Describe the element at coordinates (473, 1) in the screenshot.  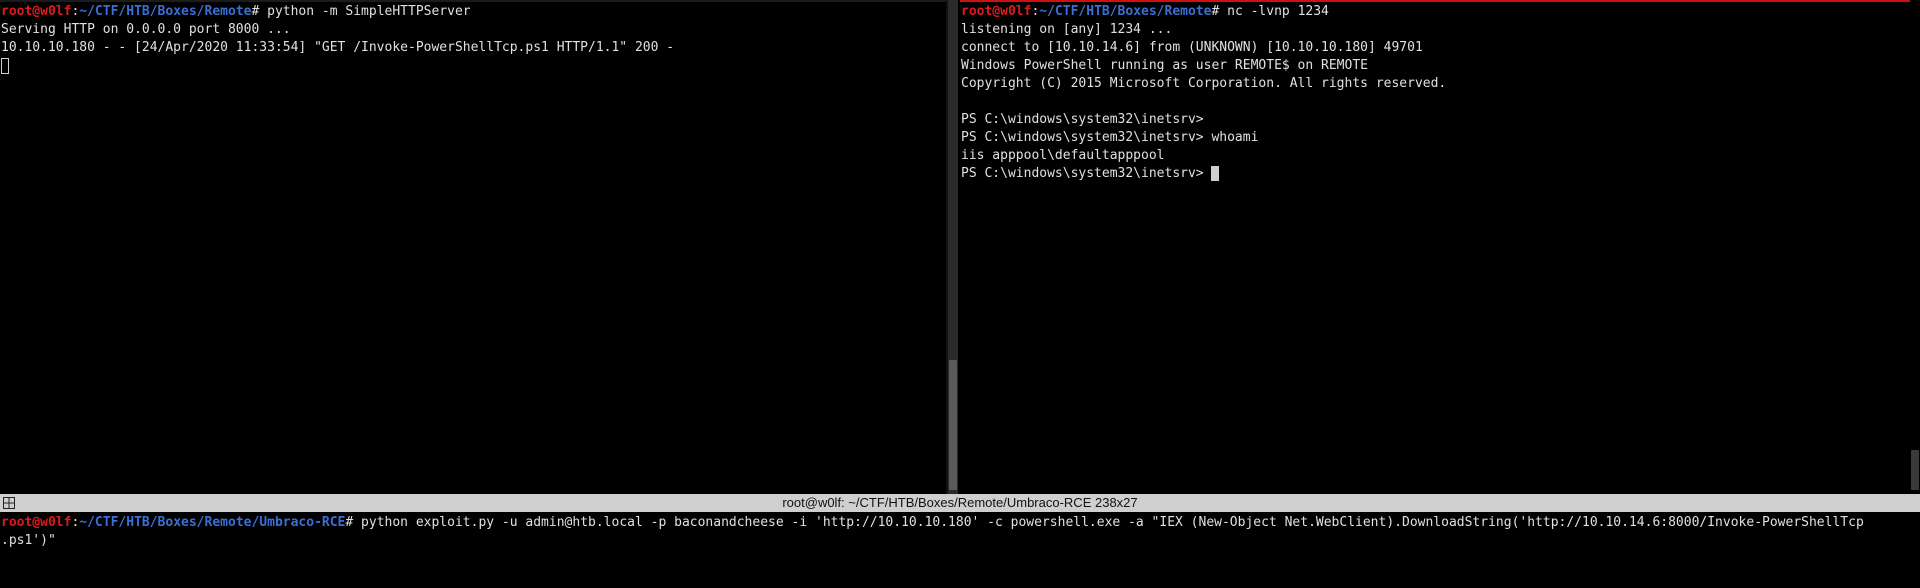
I see `pane-top-border` at that location.